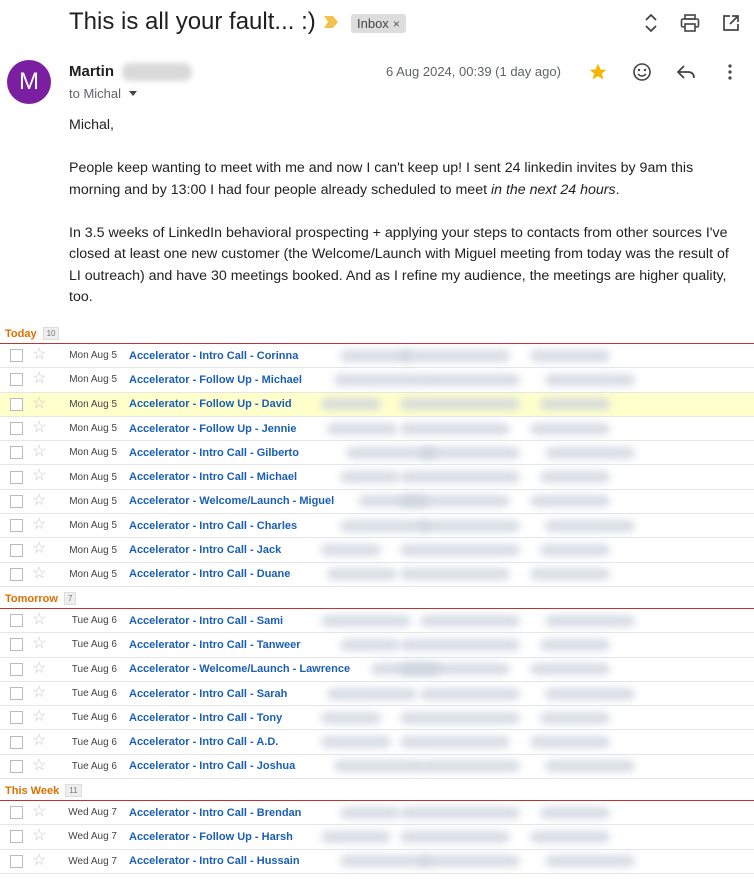 The width and height of the screenshot is (754, 892). Describe the element at coordinates (212, 766) in the screenshot. I see `row-event-title: Accelerator - Intro Call - Joshua` at that location.